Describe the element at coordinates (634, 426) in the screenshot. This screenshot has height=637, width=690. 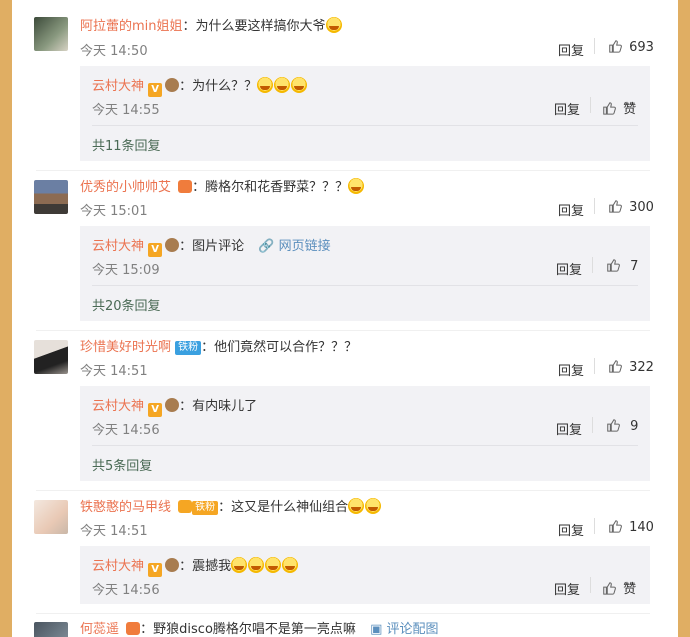
I see `like-count: 9` at that location.